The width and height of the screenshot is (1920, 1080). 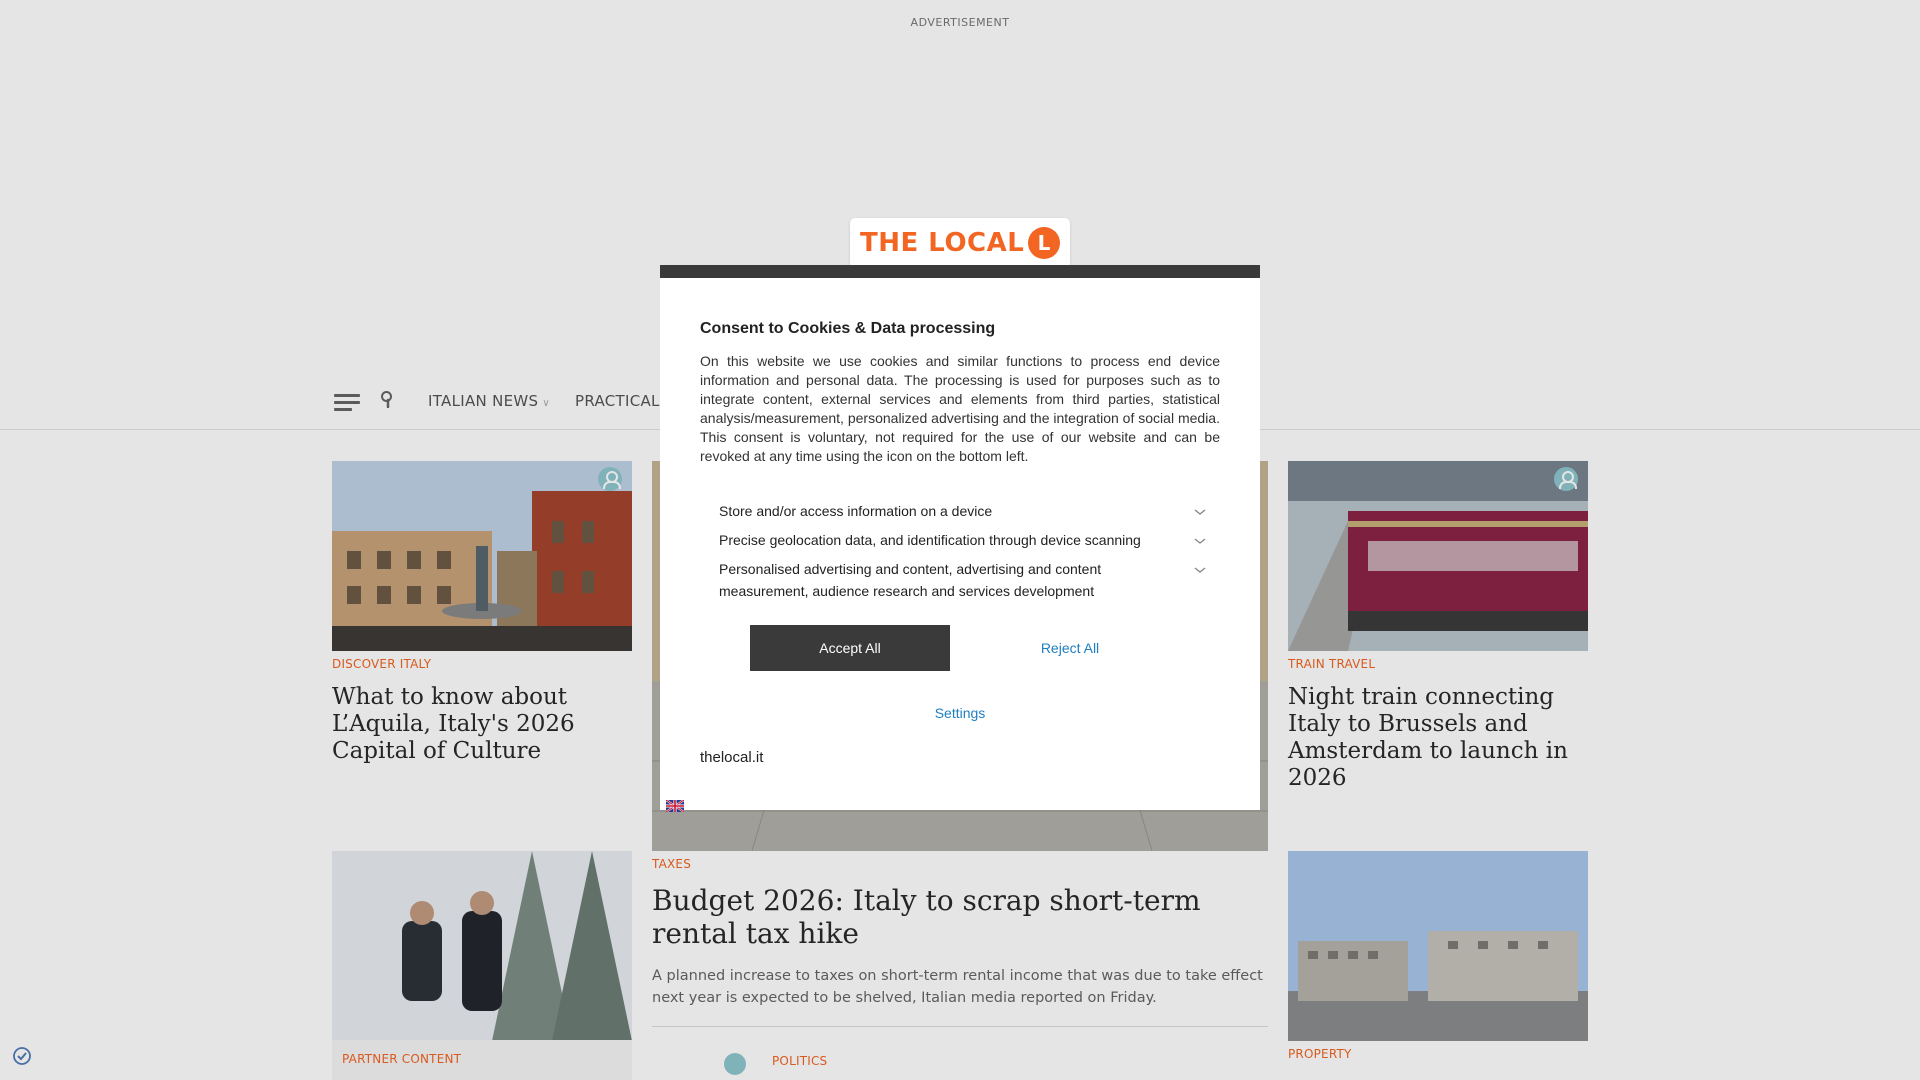 I want to click on logo-mark-icon: L, so click(x=1044, y=243).